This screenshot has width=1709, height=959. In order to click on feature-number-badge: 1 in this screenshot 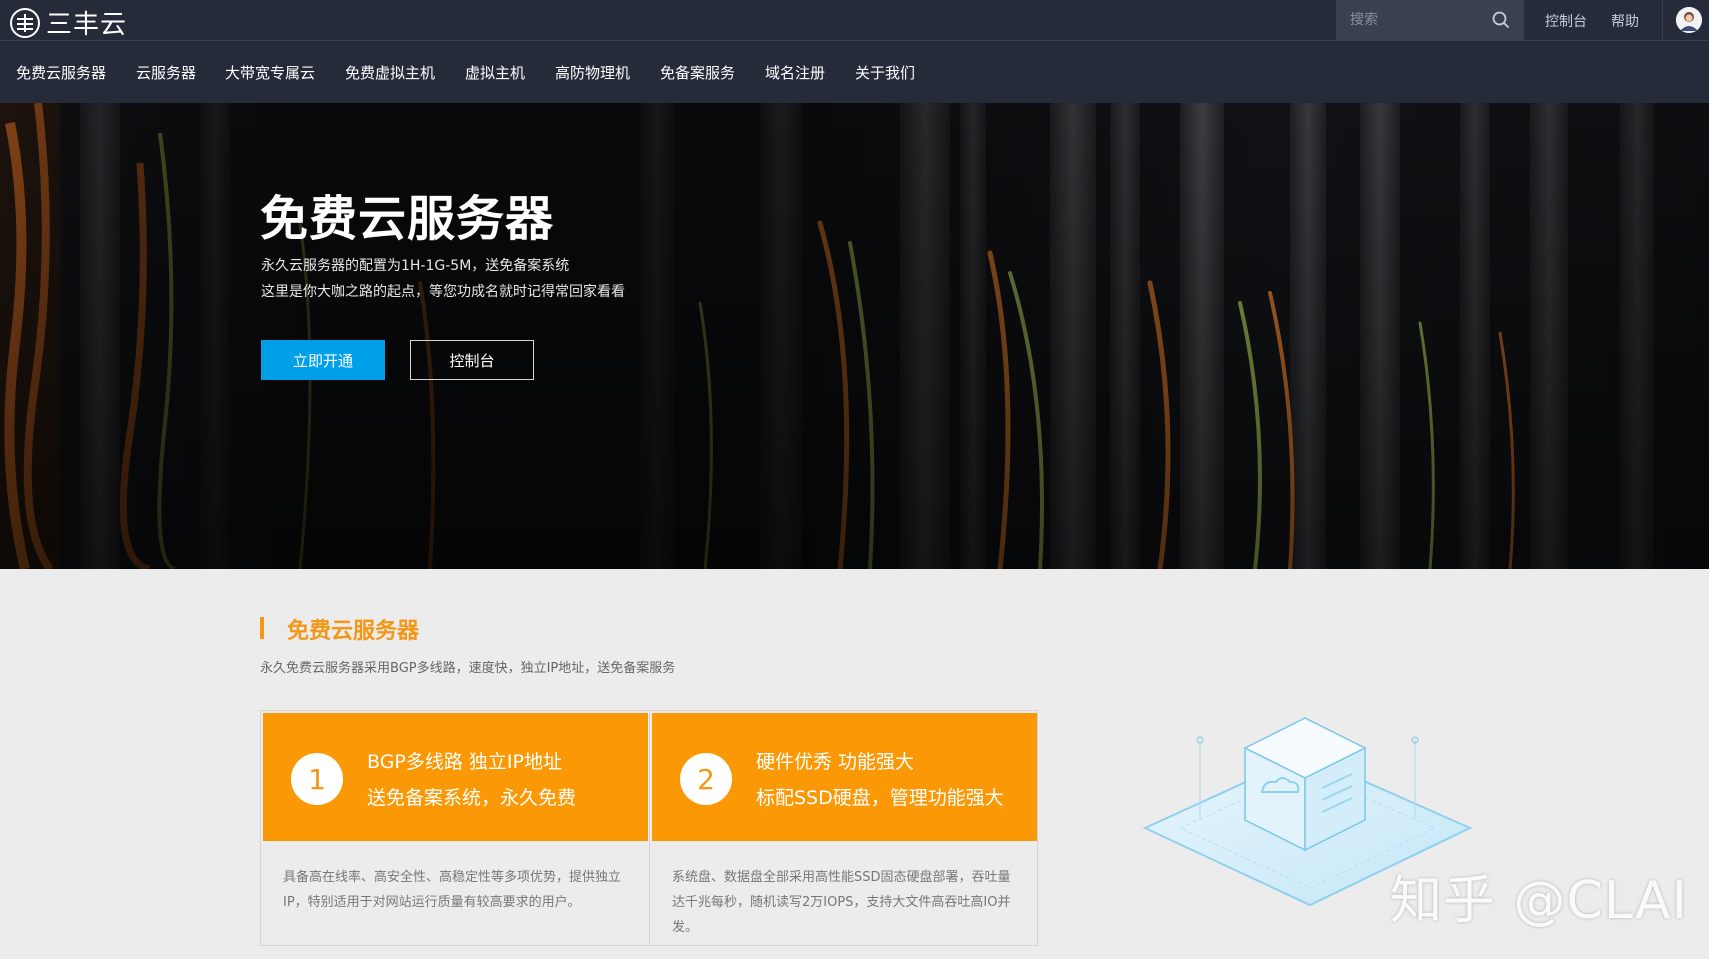, I will do `click(317, 779)`.